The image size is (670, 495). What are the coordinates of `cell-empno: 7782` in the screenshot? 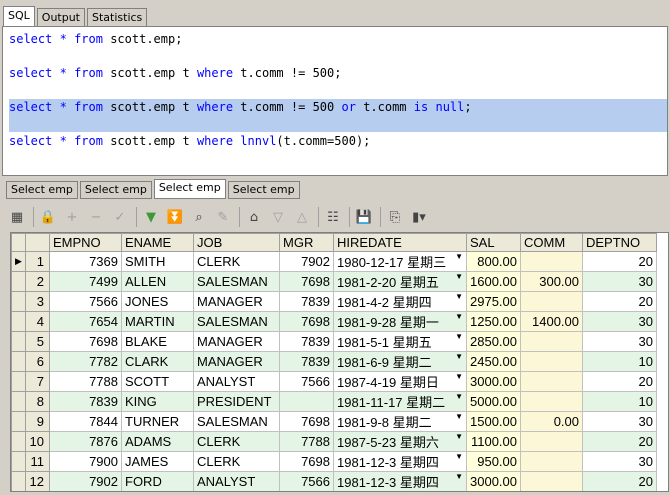 It's located at (85, 361).